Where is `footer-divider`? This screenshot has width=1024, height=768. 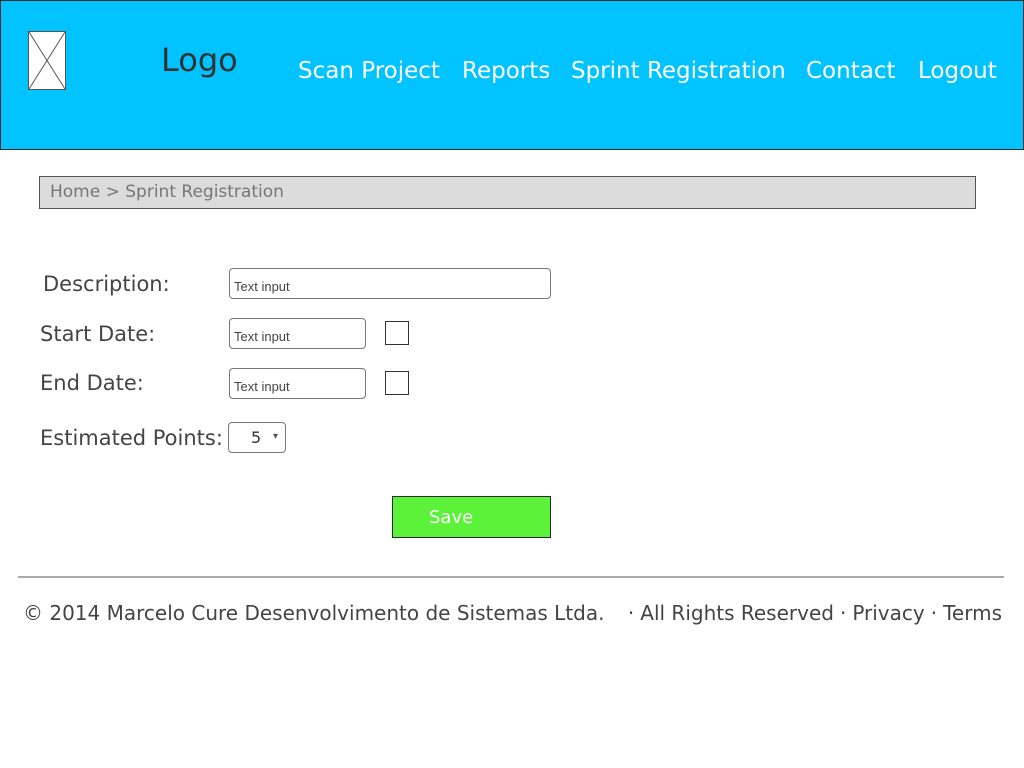
footer-divider is located at coordinates (511, 577).